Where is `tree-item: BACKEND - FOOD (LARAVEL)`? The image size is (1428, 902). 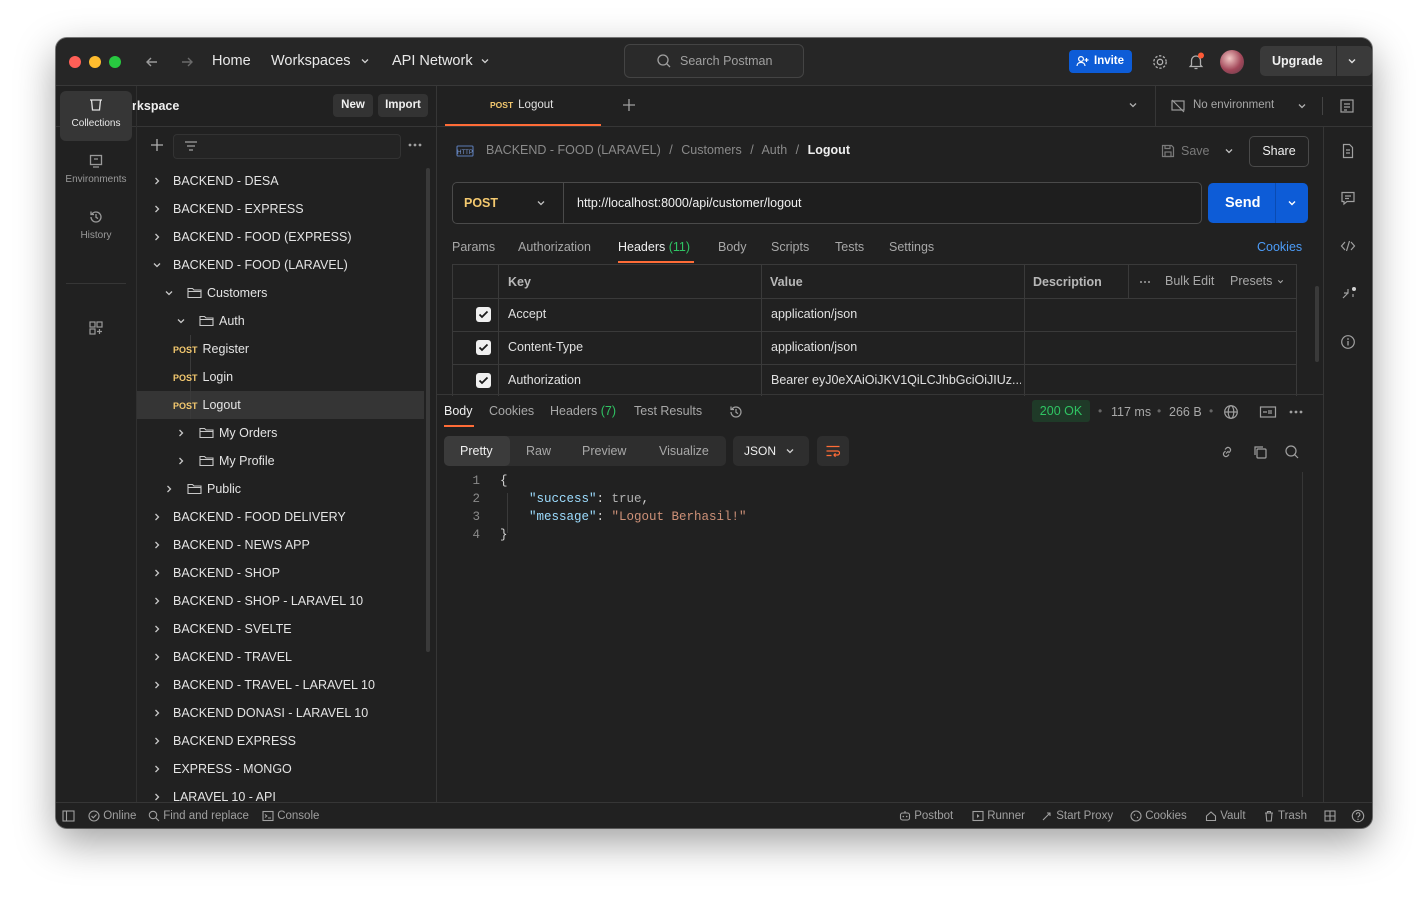 tree-item: BACKEND - FOOD (LARAVEL) is located at coordinates (280, 265).